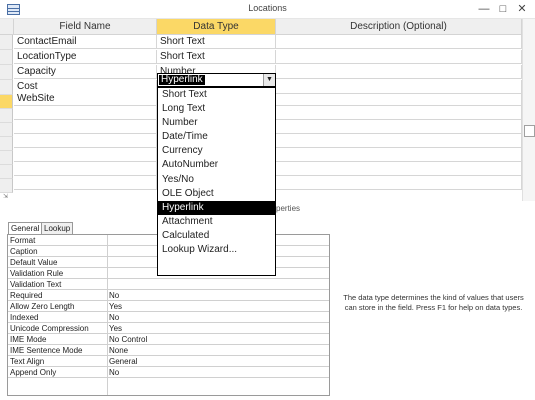 The height and width of the screenshot is (400, 535). I want to click on dropdown-option: Number, so click(216, 123).